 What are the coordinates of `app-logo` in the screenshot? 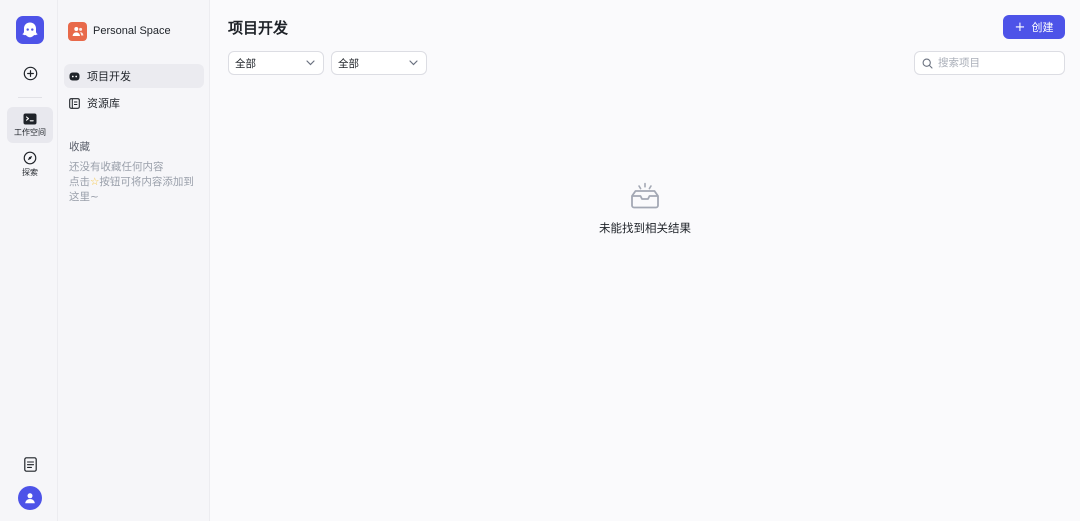 It's located at (30, 30).